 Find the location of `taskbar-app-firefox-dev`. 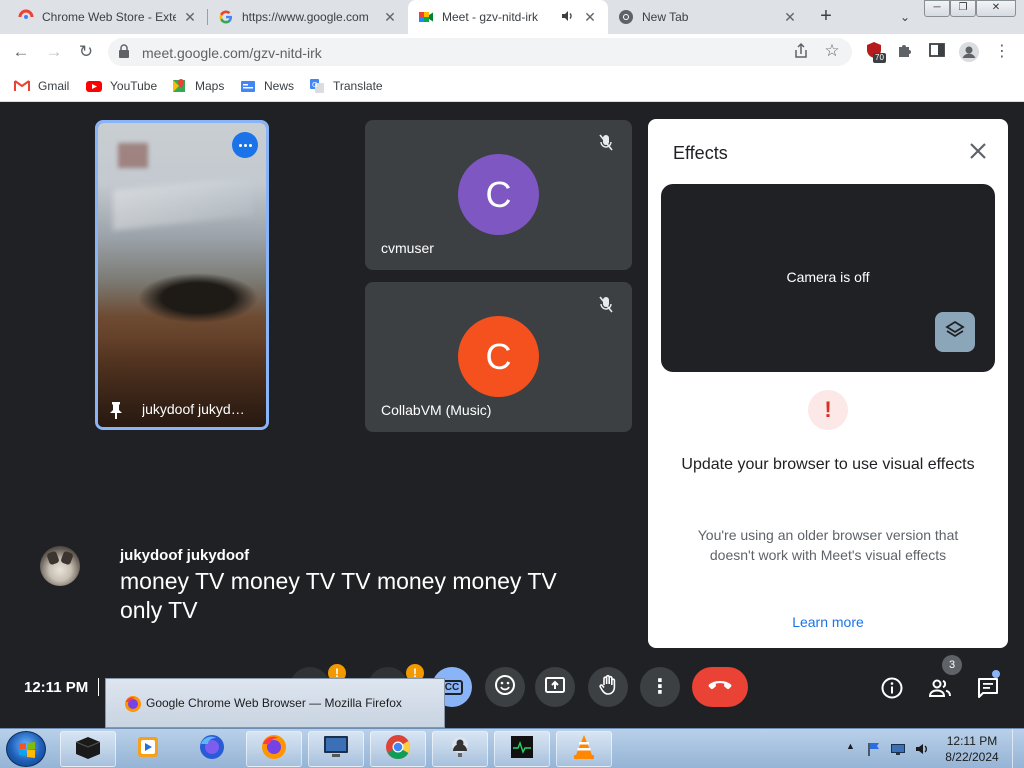

taskbar-app-firefox-dev is located at coordinates (212, 749).